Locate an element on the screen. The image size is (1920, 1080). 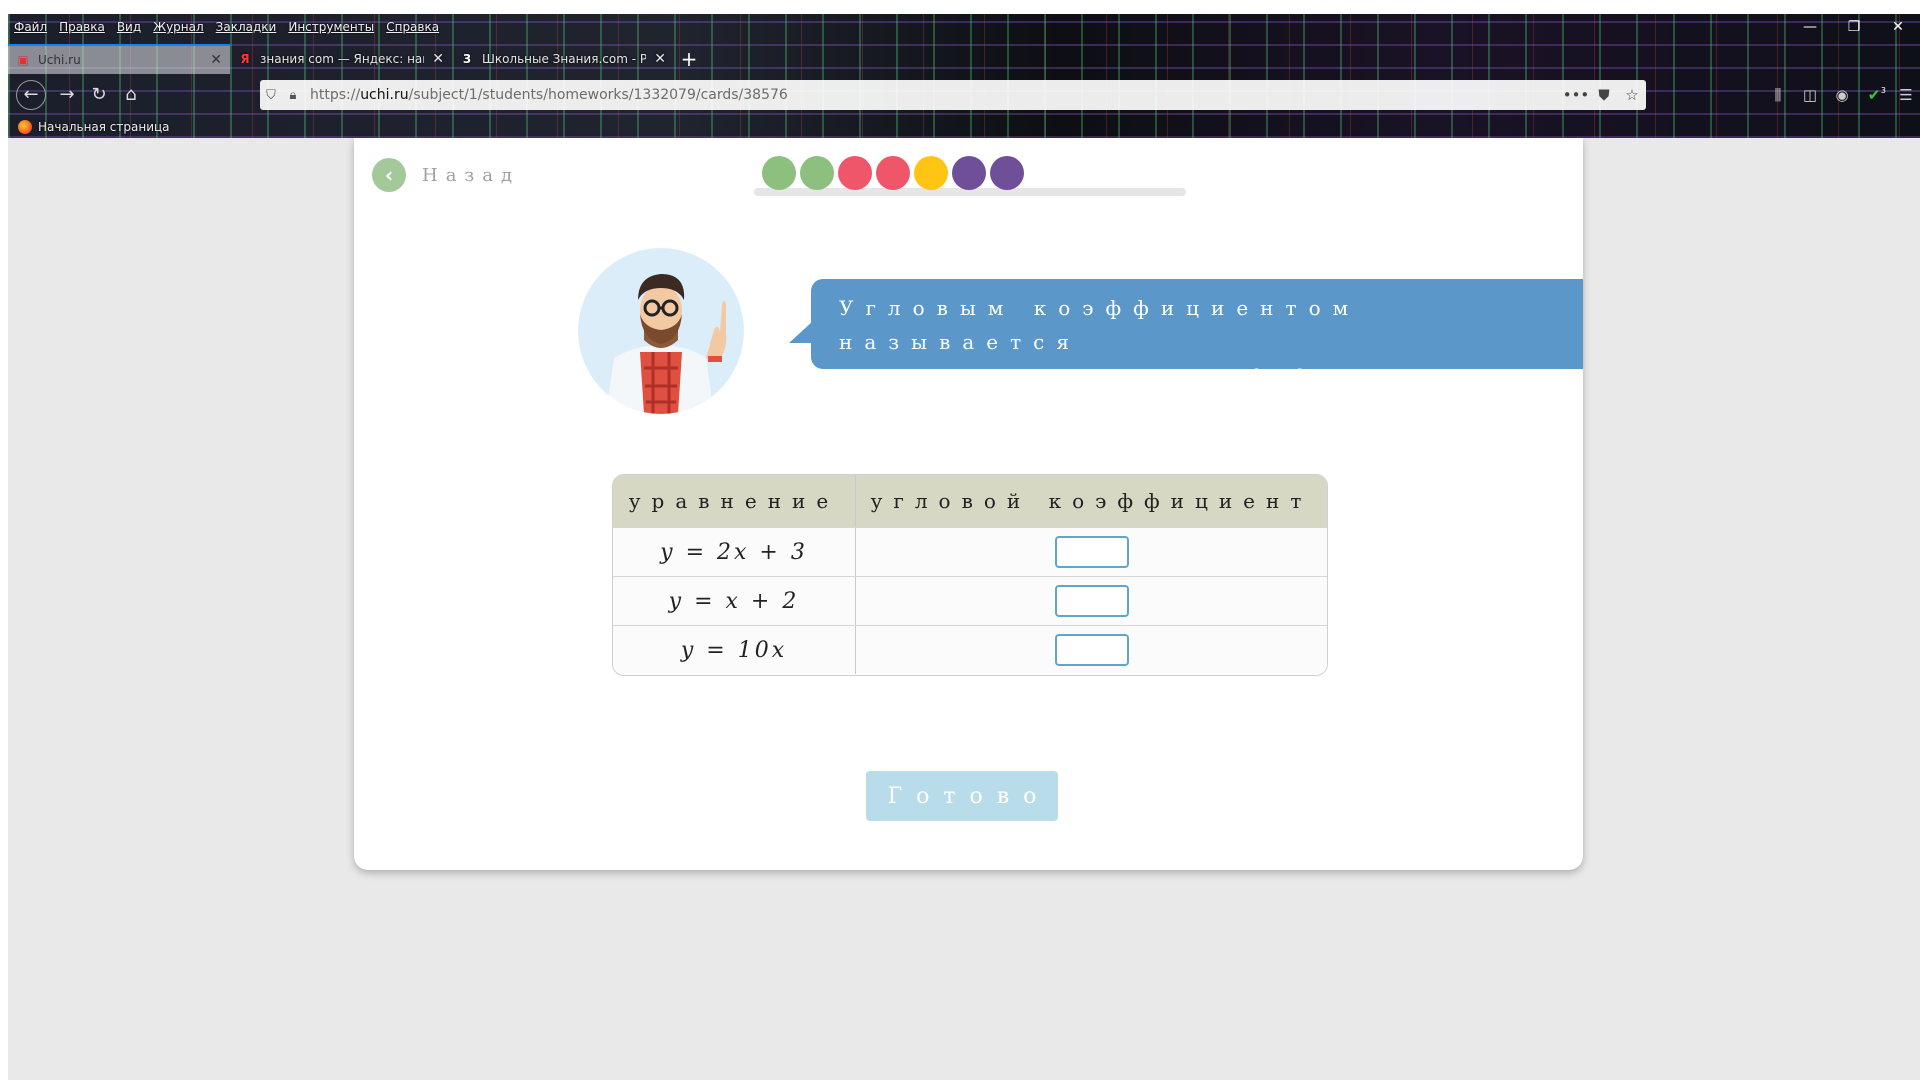
account-icon: ◉ is located at coordinates (1842, 95).